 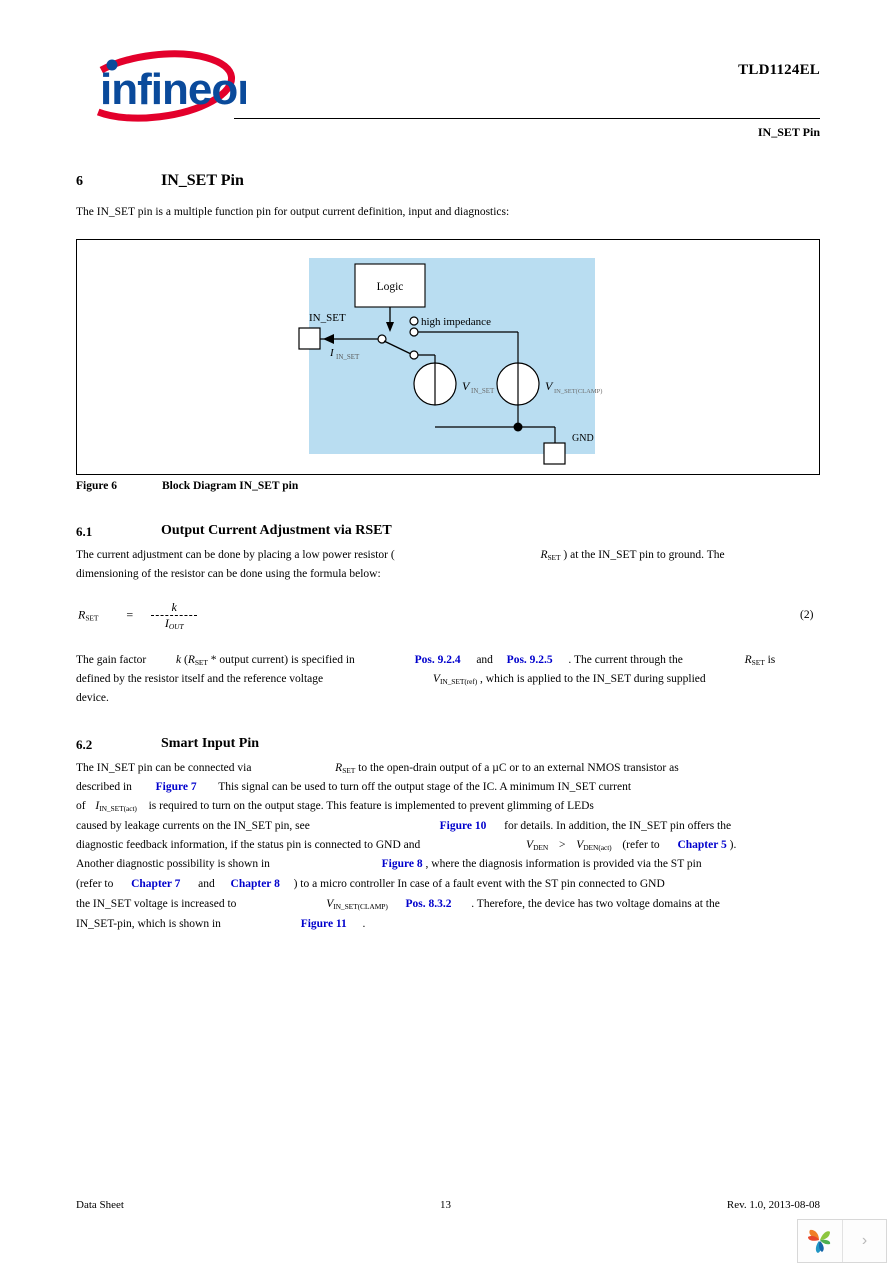 I want to click on viewer-nav-widget: ›, so click(x=842, y=1241).